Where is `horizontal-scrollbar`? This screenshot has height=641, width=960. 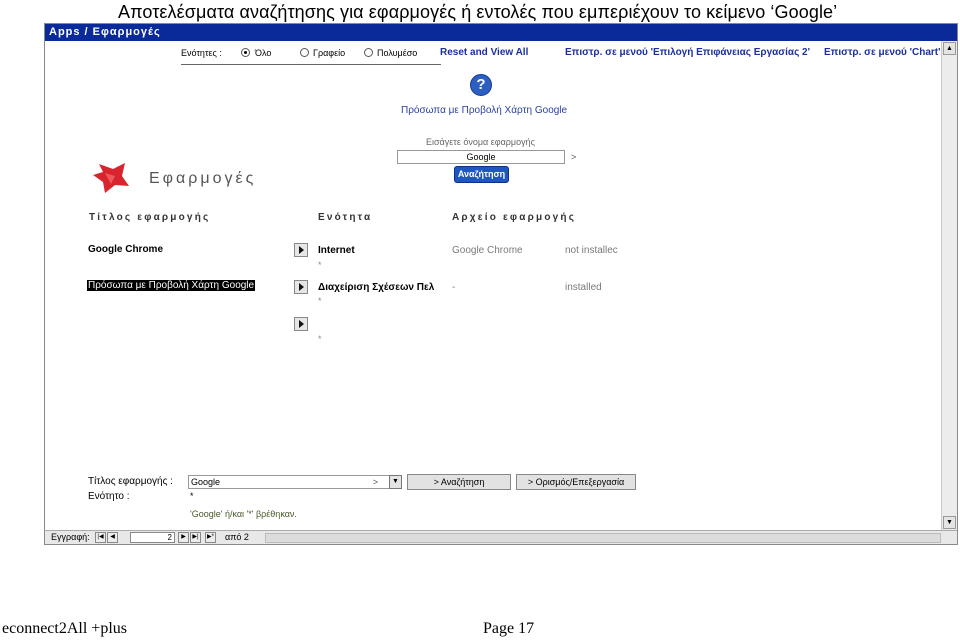 horizontal-scrollbar is located at coordinates (603, 538).